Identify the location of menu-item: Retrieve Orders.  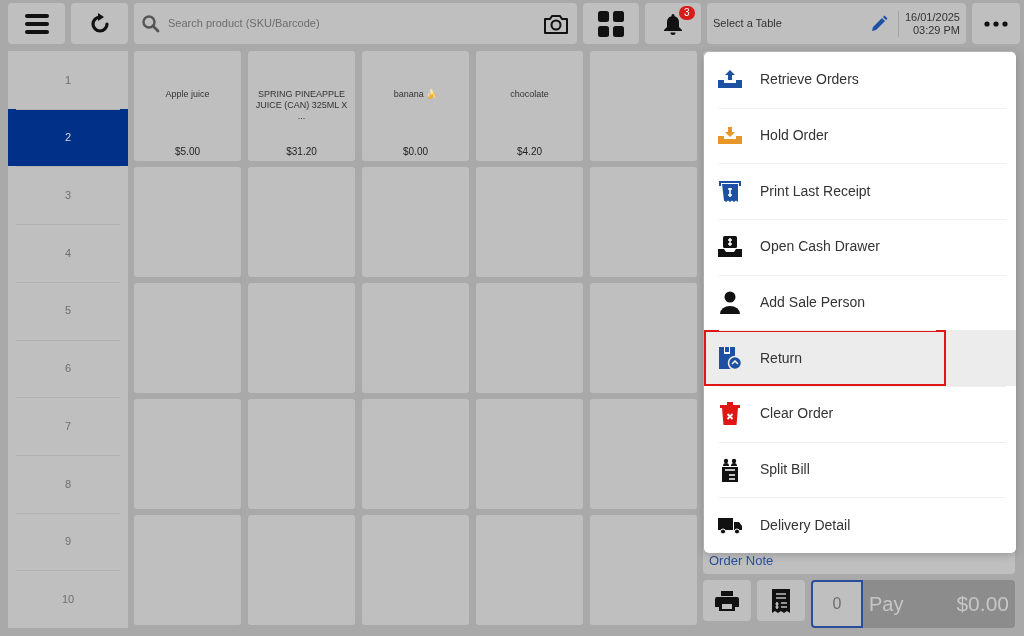
(860, 80).